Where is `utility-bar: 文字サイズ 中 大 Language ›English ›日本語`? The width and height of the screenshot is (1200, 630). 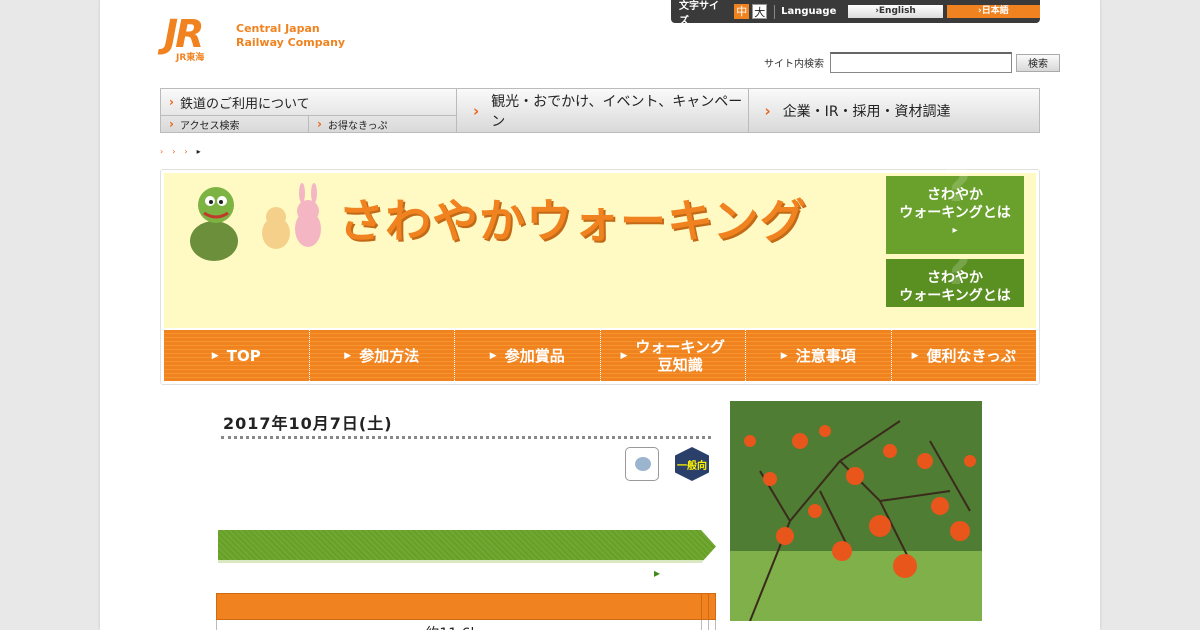 utility-bar: 文字サイズ 中 大 Language ›English ›日本語 is located at coordinates (855, 13).